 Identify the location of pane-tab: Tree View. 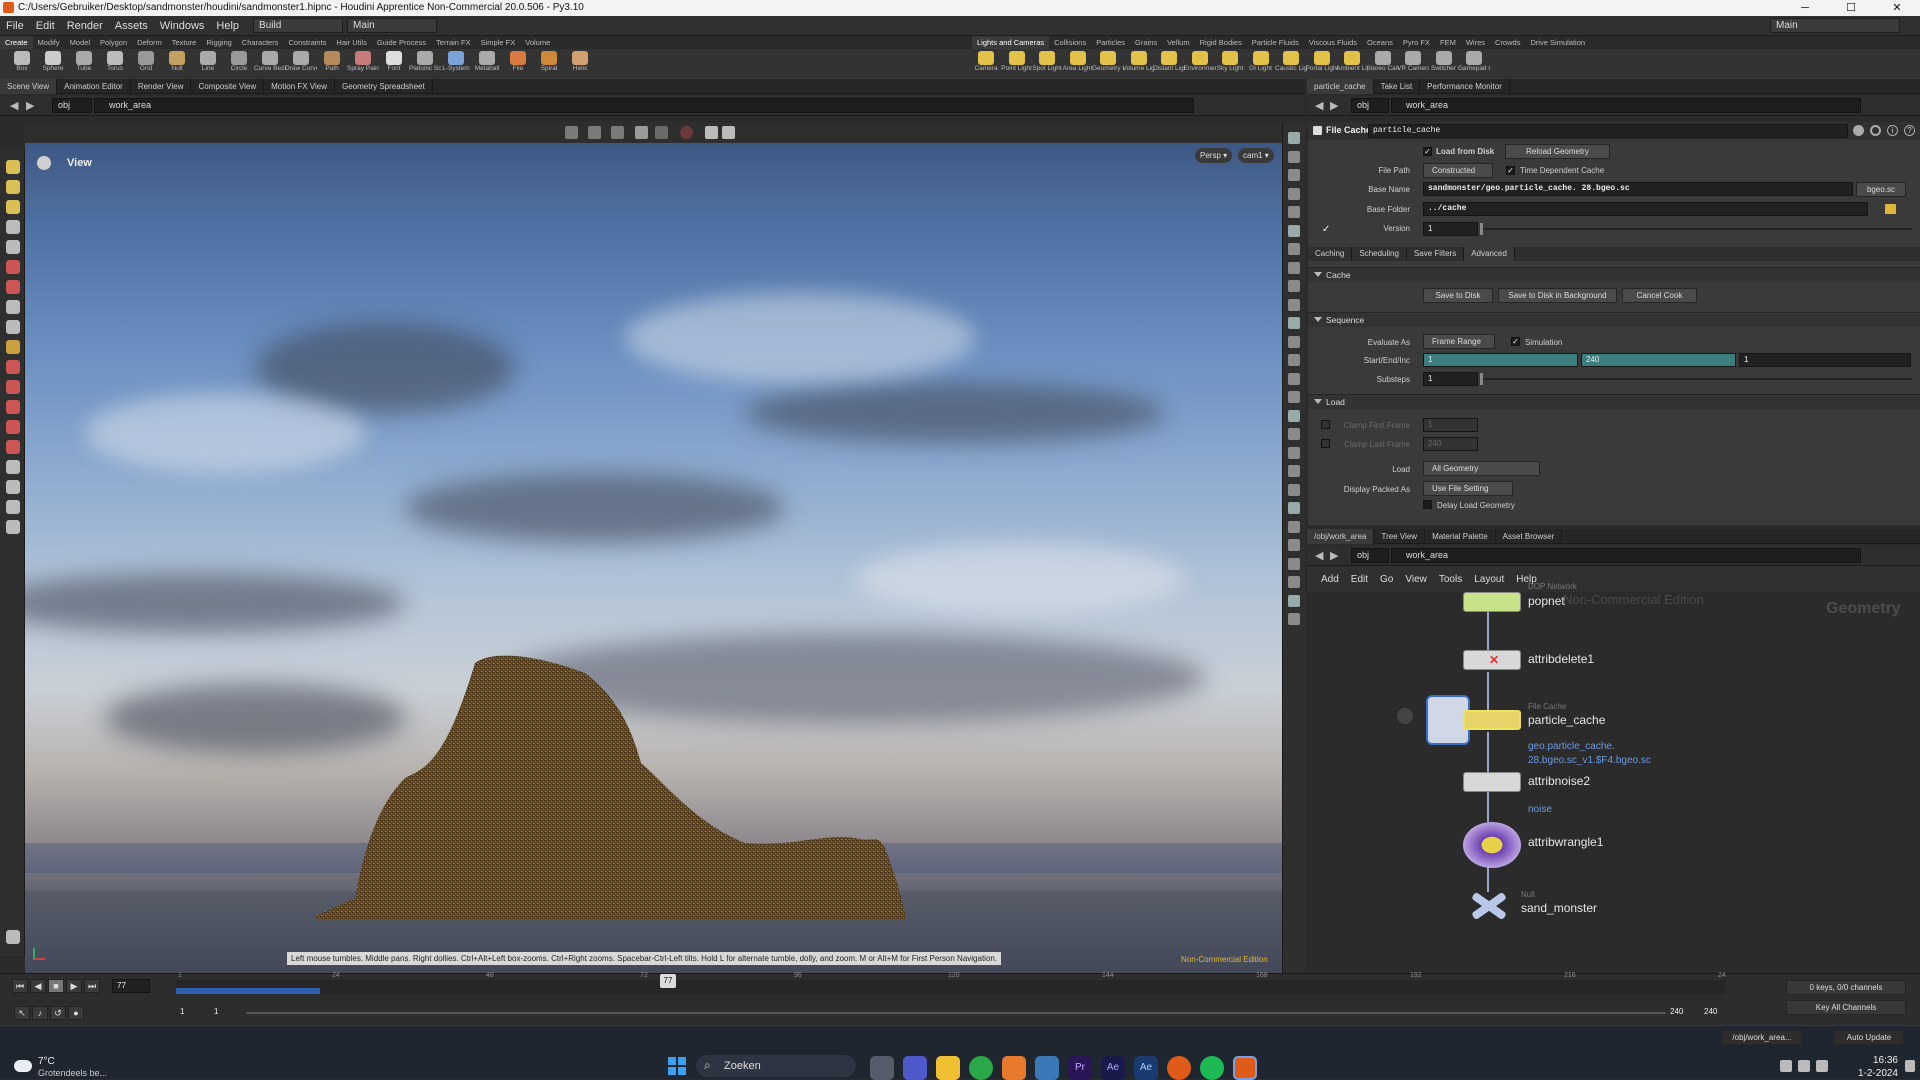
(1400, 536).